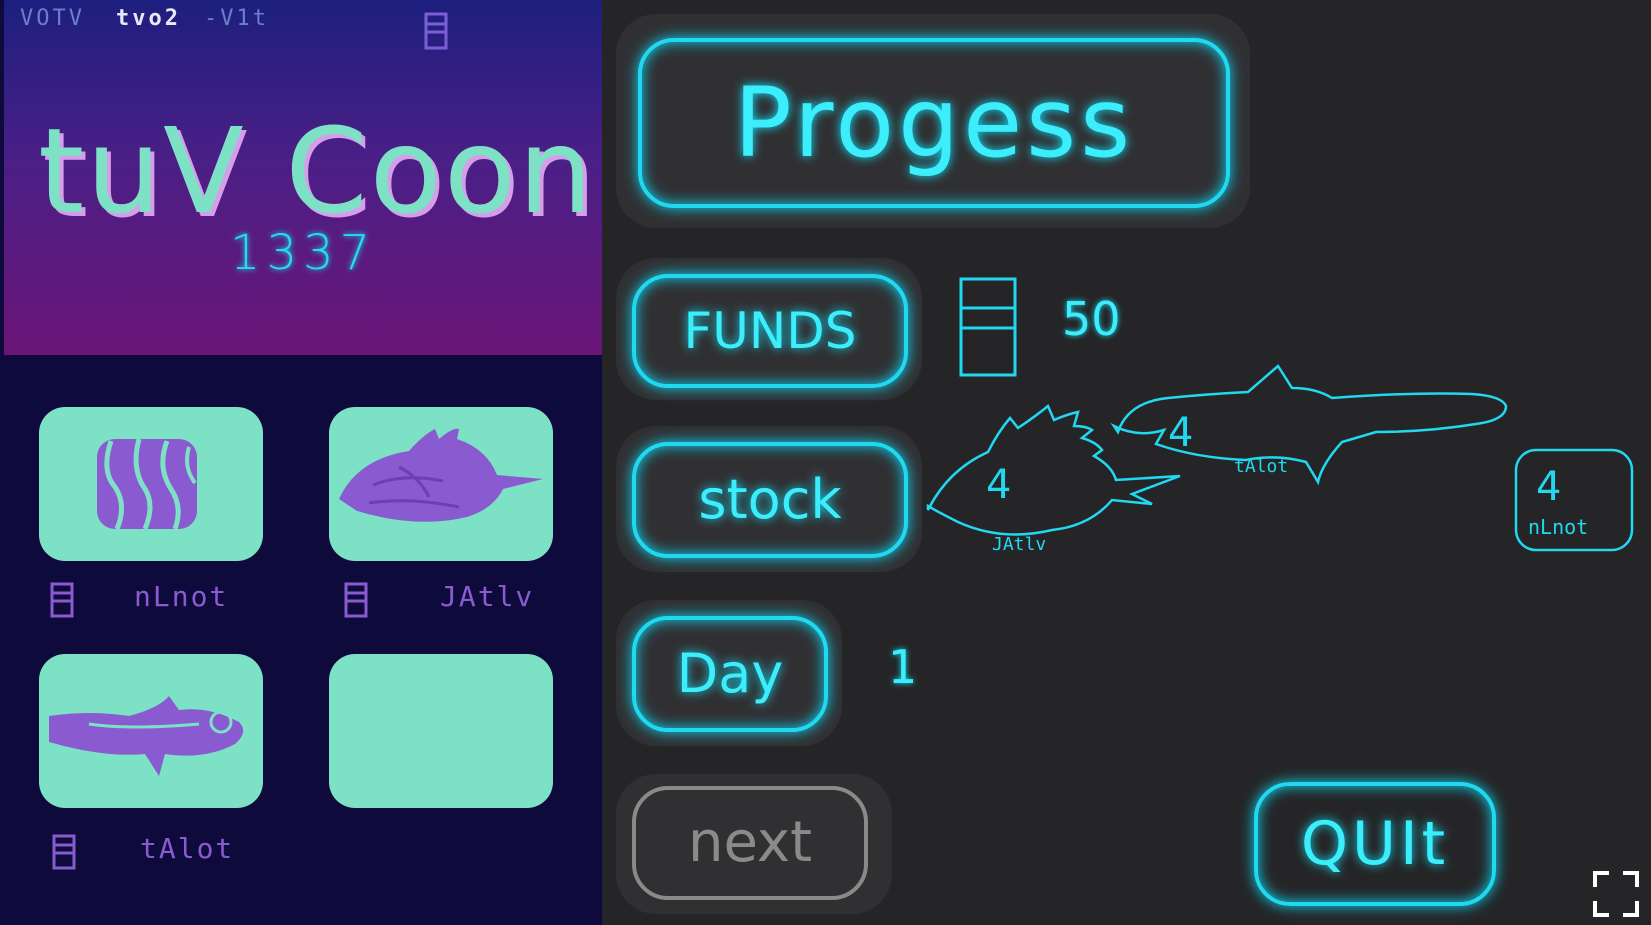 This screenshot has width=1651, height=925. Describe the element at coordinates (303, 253) in the screenshot. I see `game-year: 1337` at that location.